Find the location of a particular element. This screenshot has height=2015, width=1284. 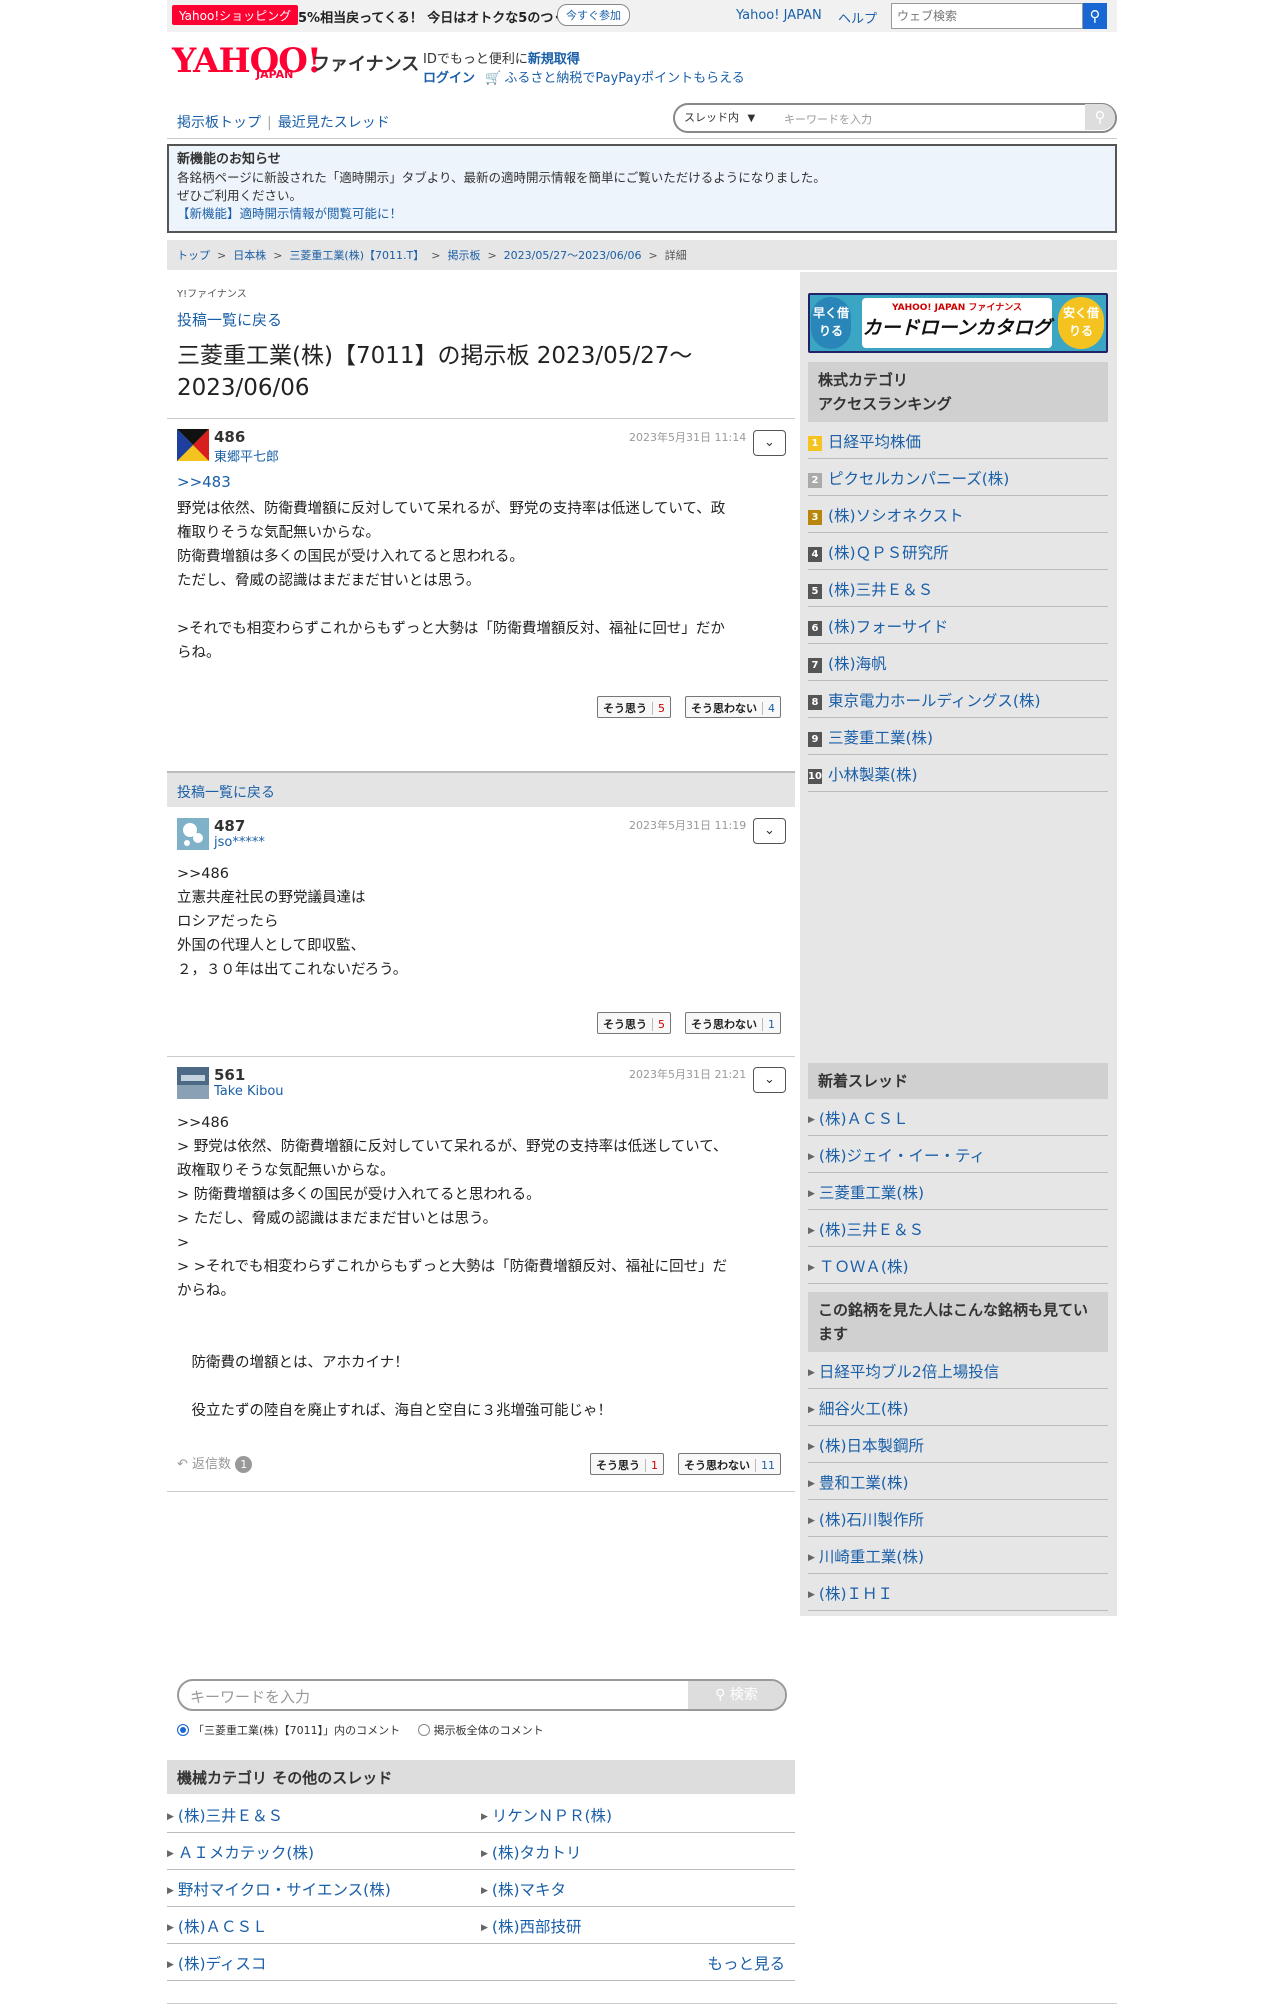

other-thread-link: リケンＮＰＲ(株) is located at coordinates (552, 1816).